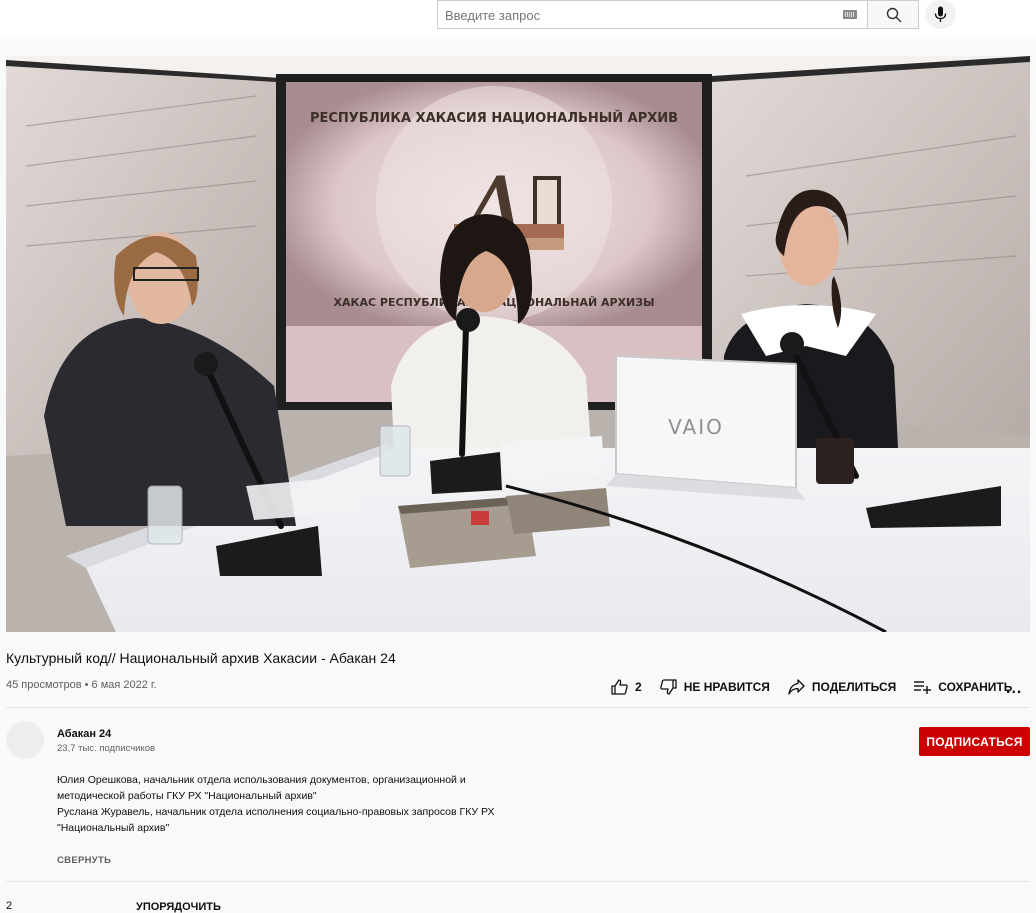  I want to click on video-meta: 45 просмотров • 6 мая 2022 г., so click(81, 685).